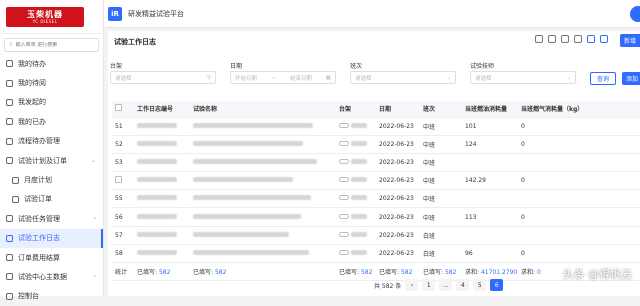 The image size is (640, 306). Describe the element at coordinates (523, 77) in the screenshot. I see `tech-select: 请选择 ⌄` at that location.